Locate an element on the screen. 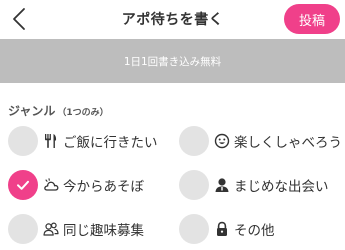 The height and width of the screenshot is (250, 345). genre-note: （1つのみ） is located at coordinates (83, 113).